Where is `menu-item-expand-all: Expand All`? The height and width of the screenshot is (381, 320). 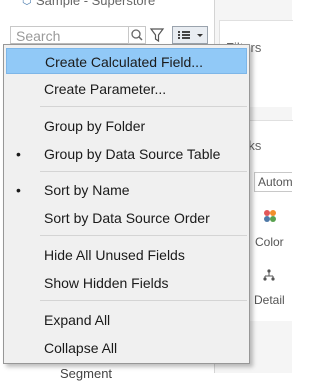 menu-item-expand-all: Expand All is located at coordinates (126, 320).